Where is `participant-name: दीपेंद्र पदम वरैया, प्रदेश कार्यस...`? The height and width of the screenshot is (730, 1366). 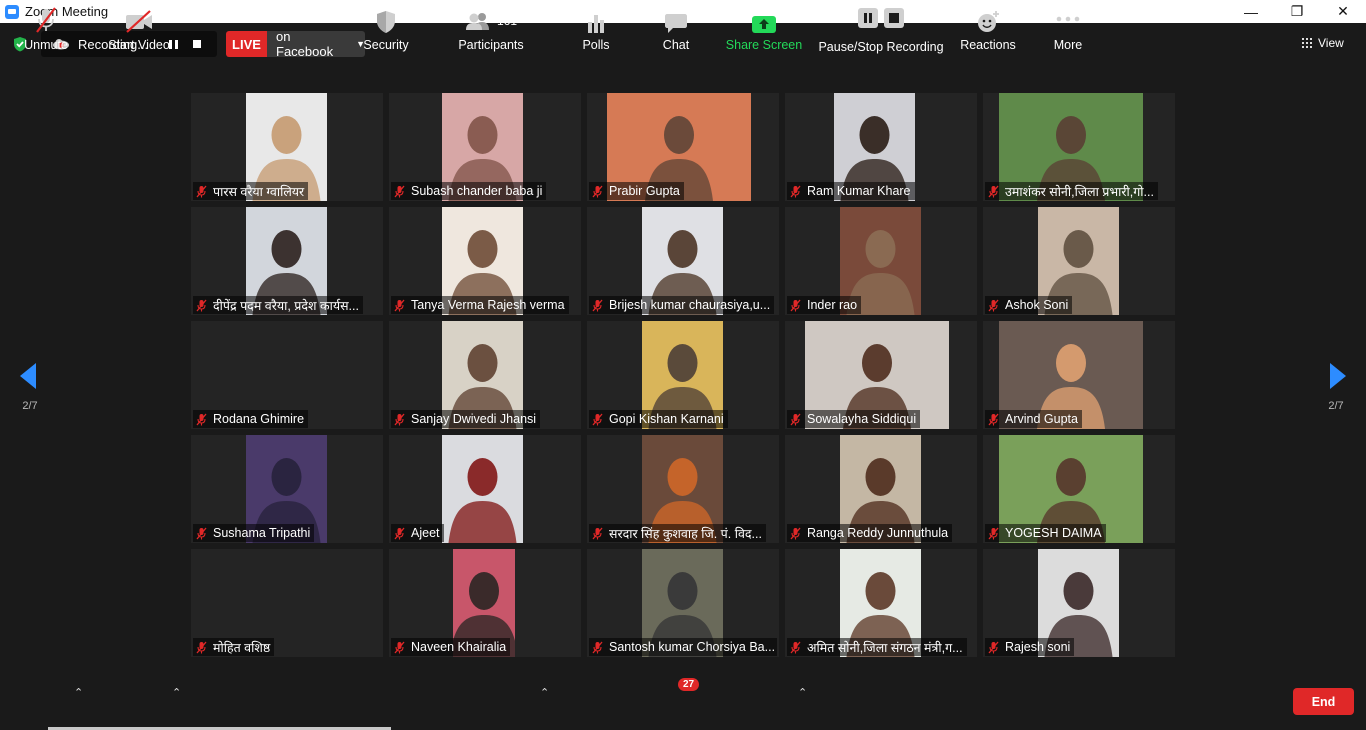 participant-name: दीपेंद्र पदम वरैया, प्रदेश कार्यस... is located at coordinates (286, 305).